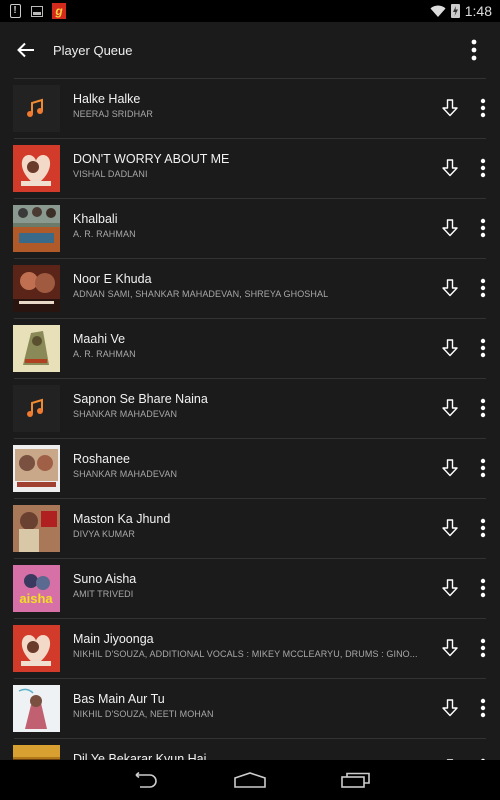 This screenshot has width=500, height=800. What do you see at coordinates (37, 11) in the screenshot?
I see `image-icon` at bounding box center [37, 11].